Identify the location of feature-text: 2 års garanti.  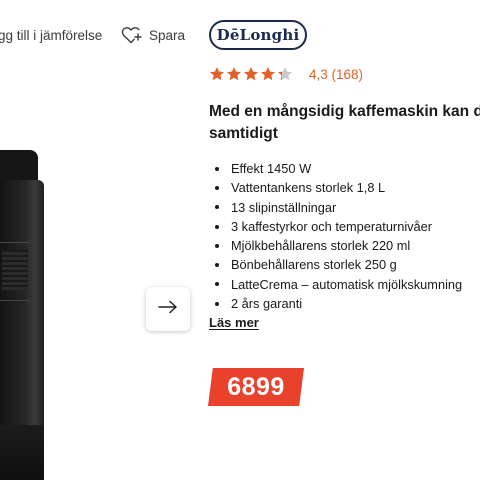
(267, 304).